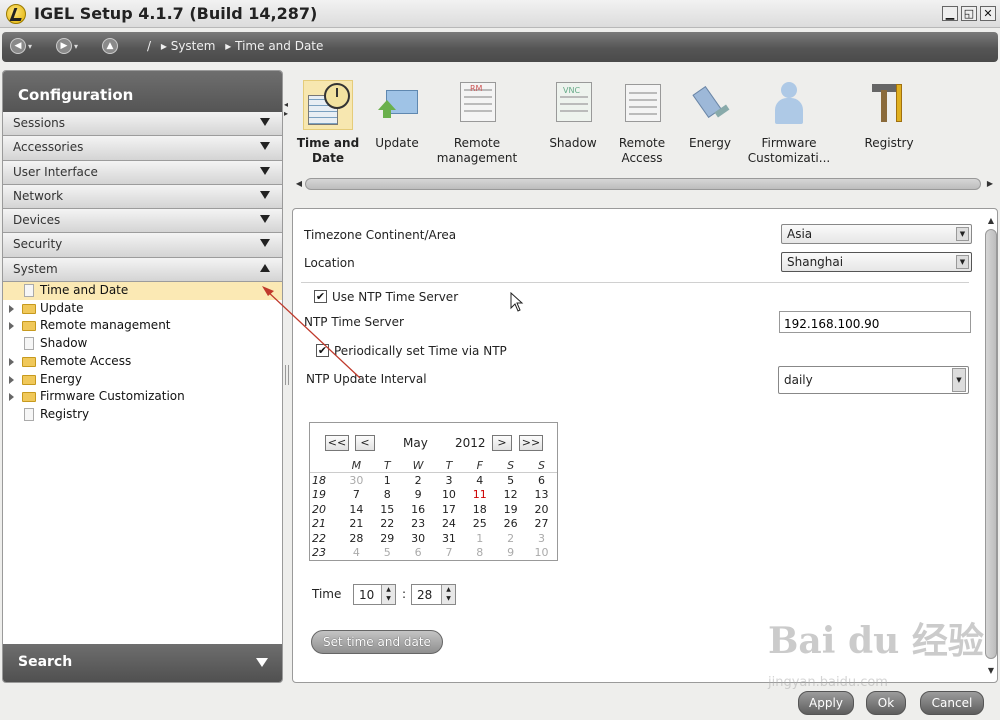 The width and height of the screenshot is (1000, 720). I want to click on ntp-server-input, so click(875, 322).